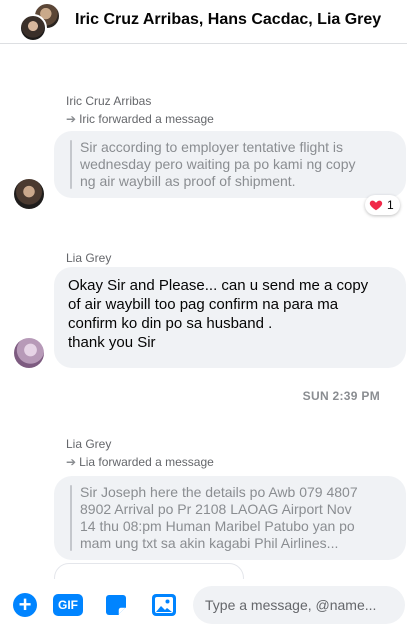  I want to click on forward-note-text: Lia forwarded a message, so click(146, 462).